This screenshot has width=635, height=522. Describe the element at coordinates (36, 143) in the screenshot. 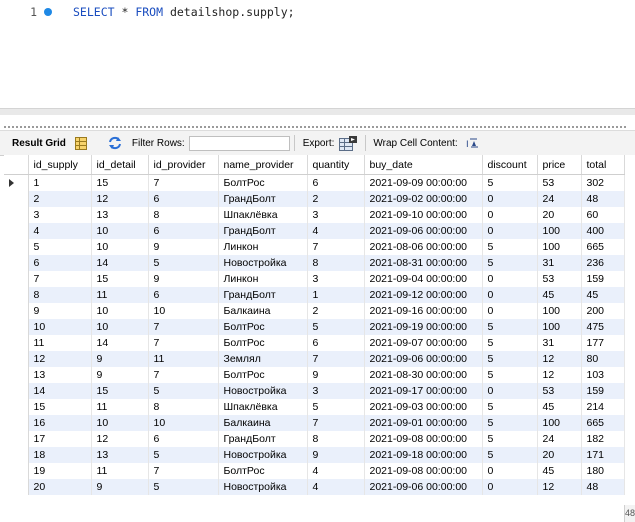

I see `result-grid-tab: Result Grid` at that location.